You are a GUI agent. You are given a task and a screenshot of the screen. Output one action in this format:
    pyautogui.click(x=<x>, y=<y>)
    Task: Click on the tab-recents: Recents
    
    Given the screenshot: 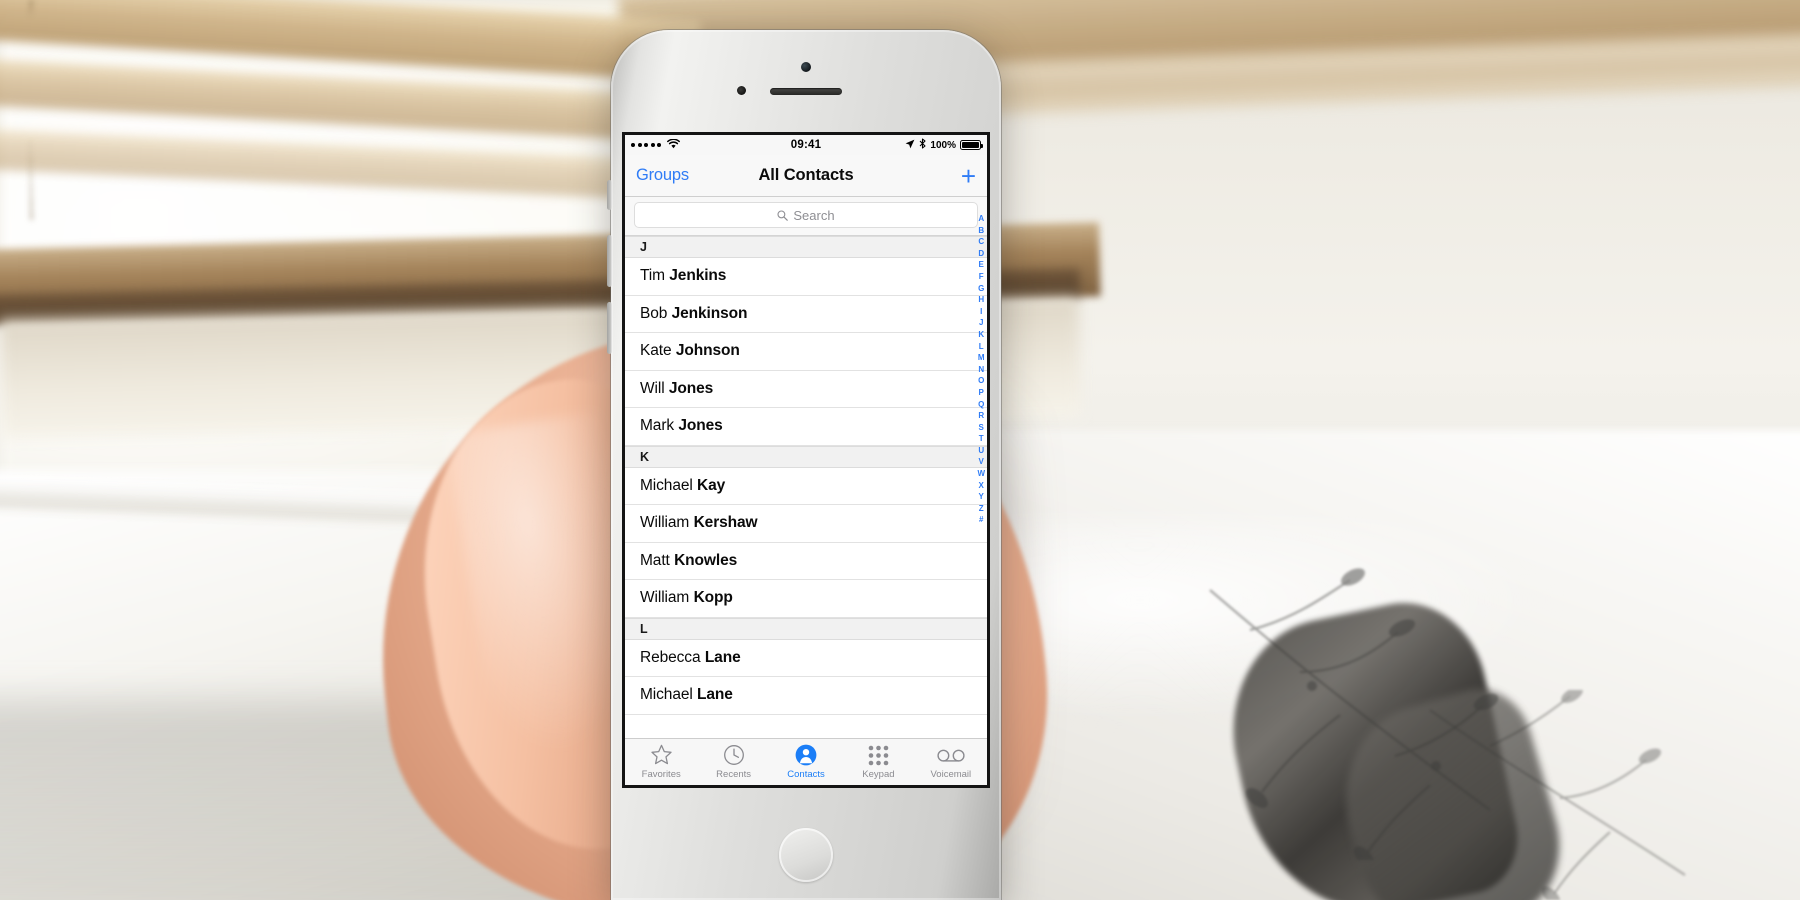 What is the action you would take?
    pyautogui.click(x=733, y=761)
    